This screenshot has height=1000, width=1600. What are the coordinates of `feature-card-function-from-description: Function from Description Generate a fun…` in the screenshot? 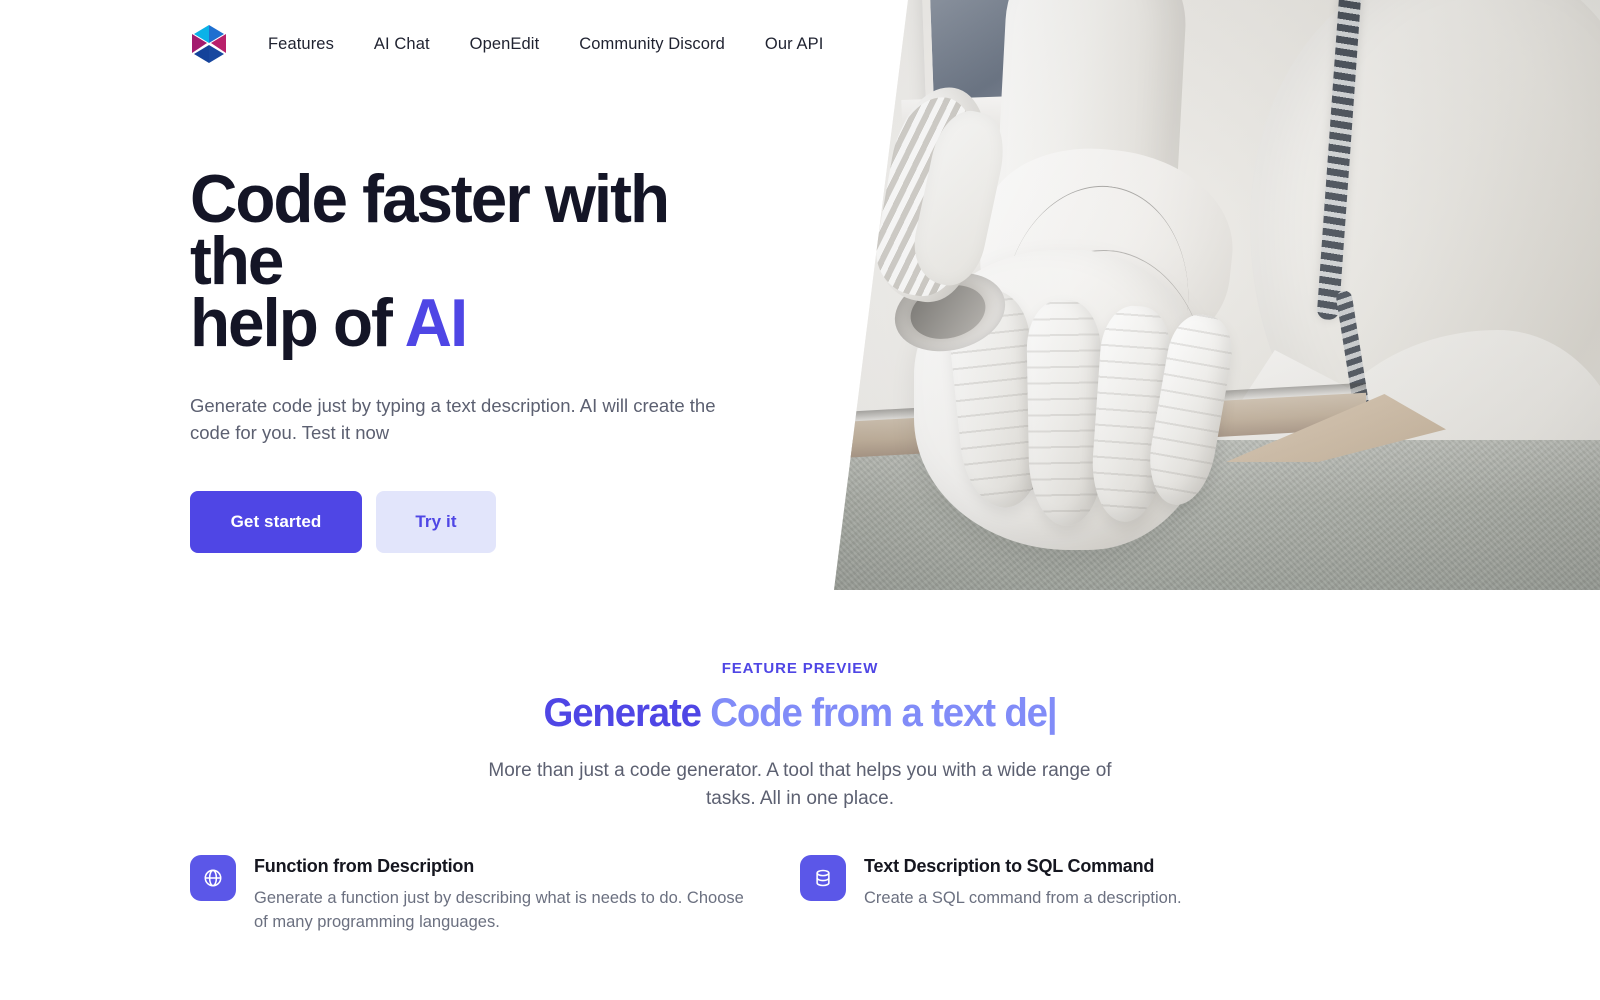 It's located at (495, 894).